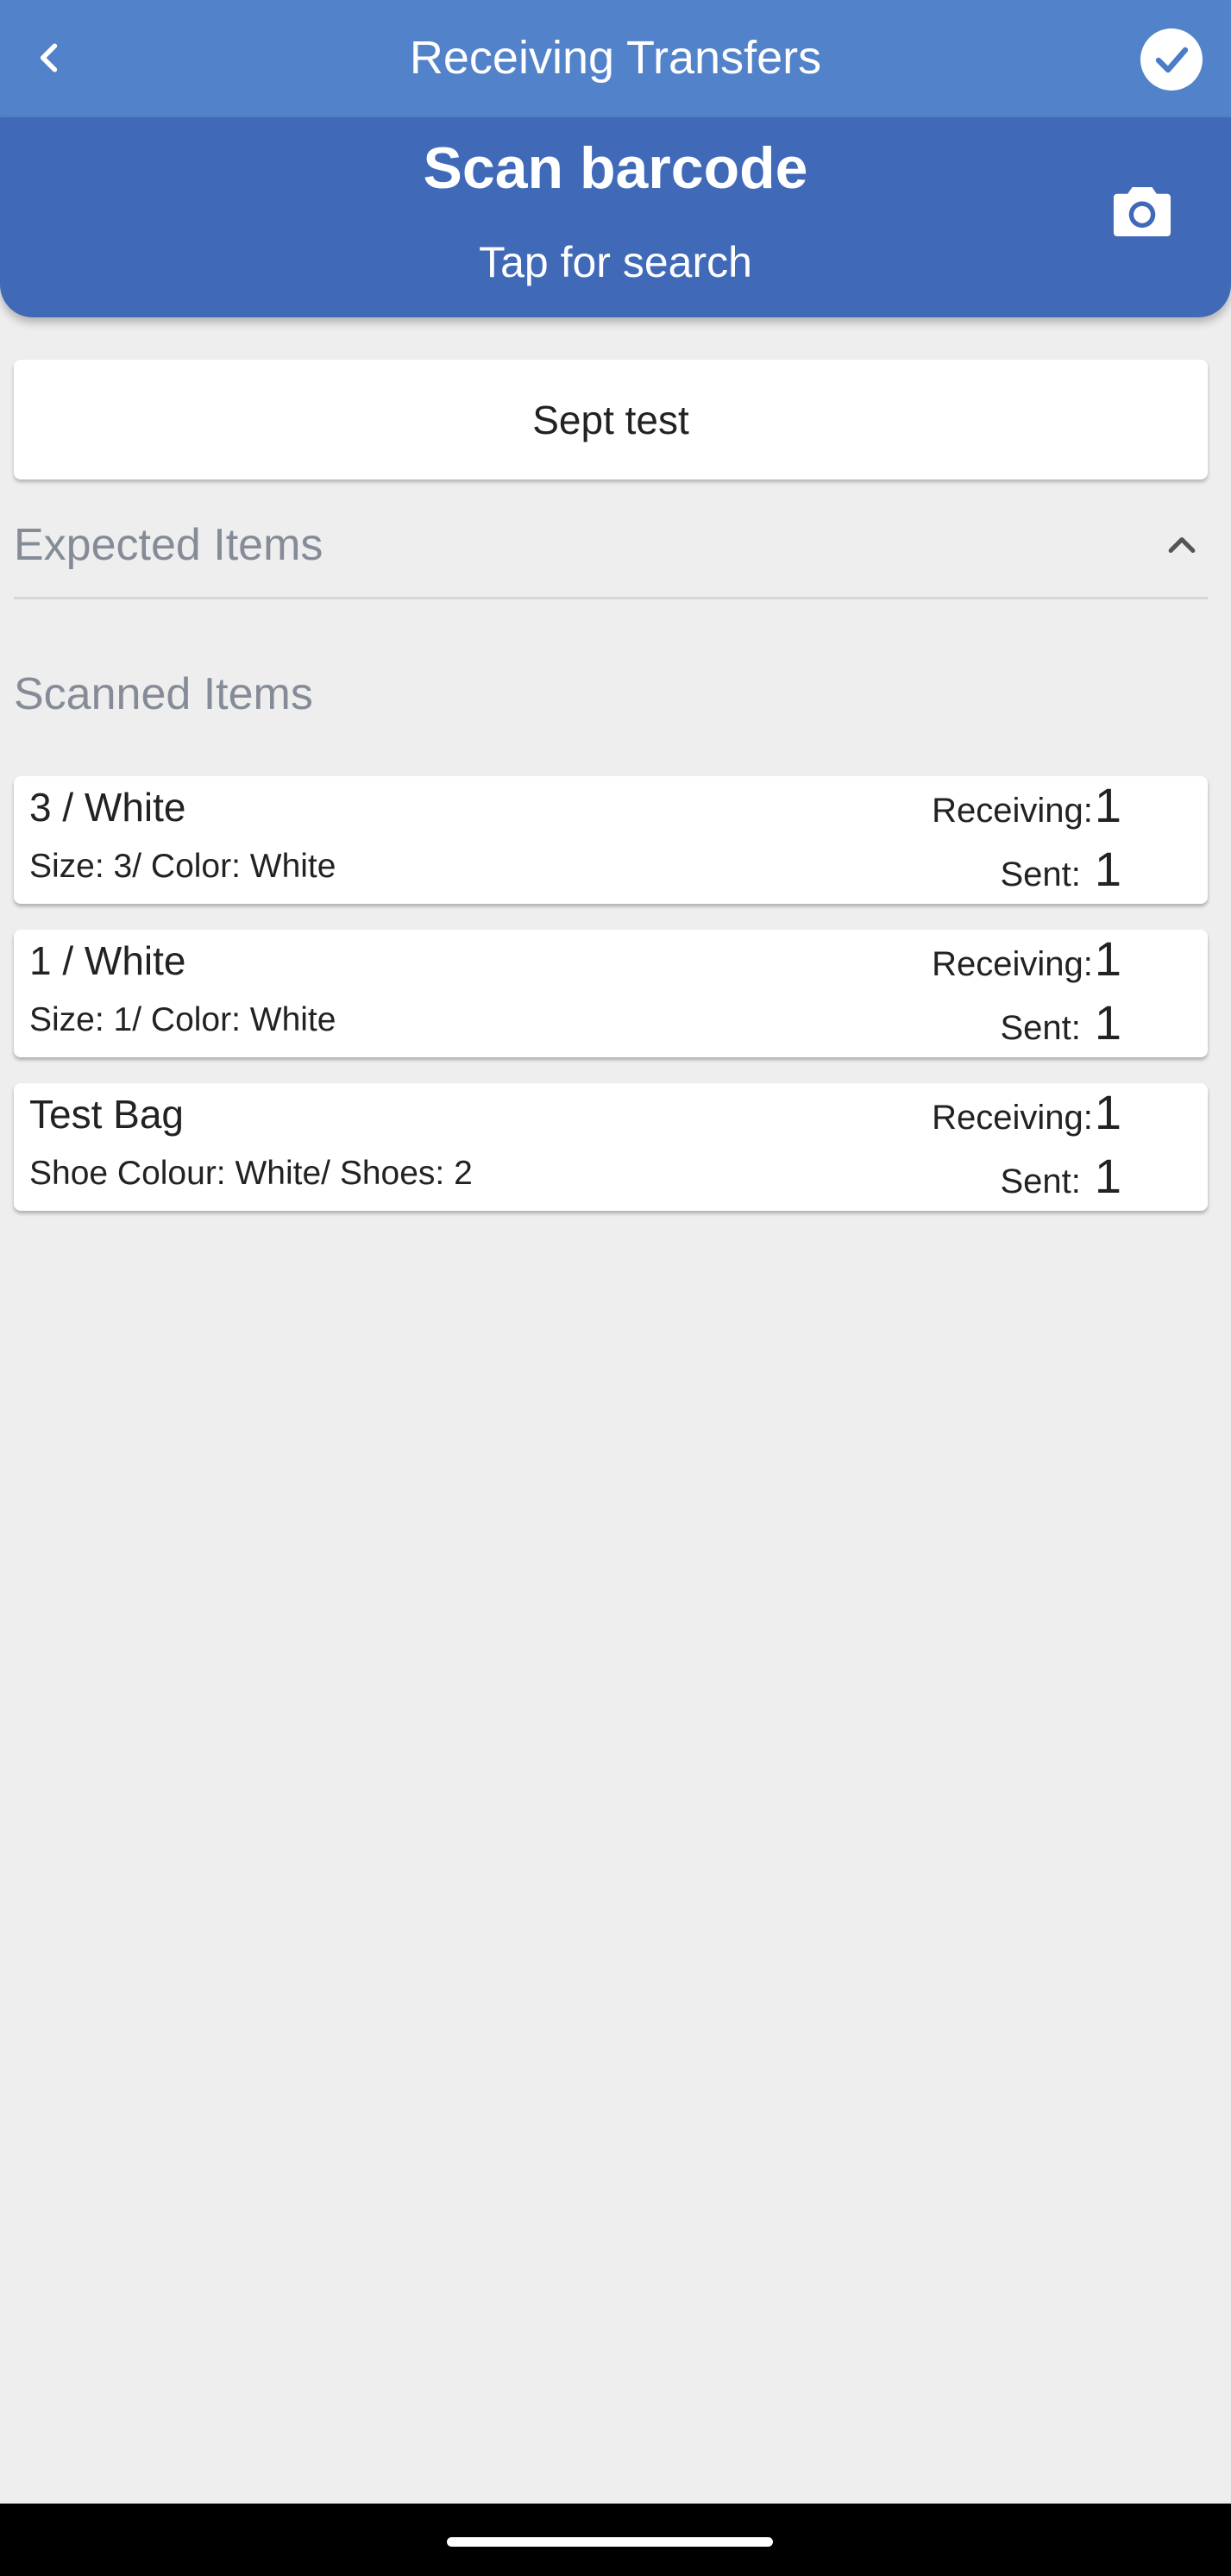  Describe the element at coordinates (615, 262) in the screenshot. I see `scan-subtitle: Tap for search` at that location.